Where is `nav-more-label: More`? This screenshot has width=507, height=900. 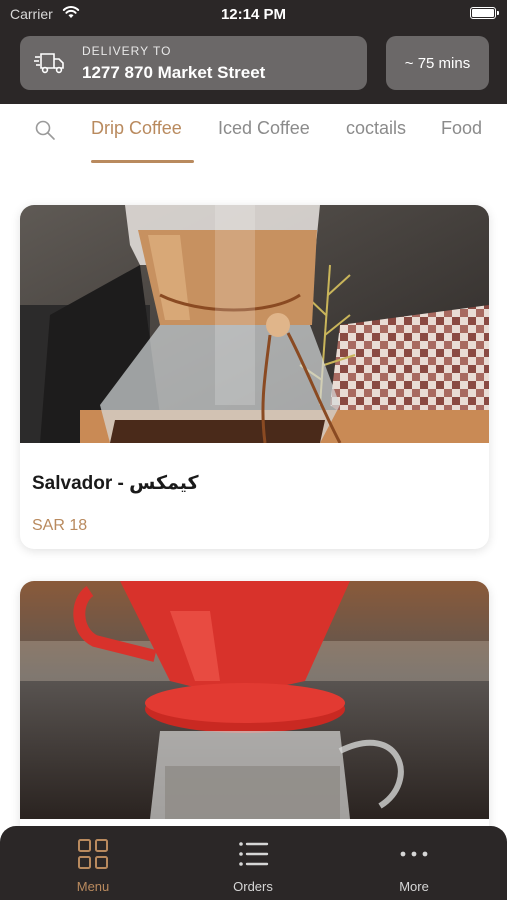
nav-more-label: More is located at coordinates (414, 886).